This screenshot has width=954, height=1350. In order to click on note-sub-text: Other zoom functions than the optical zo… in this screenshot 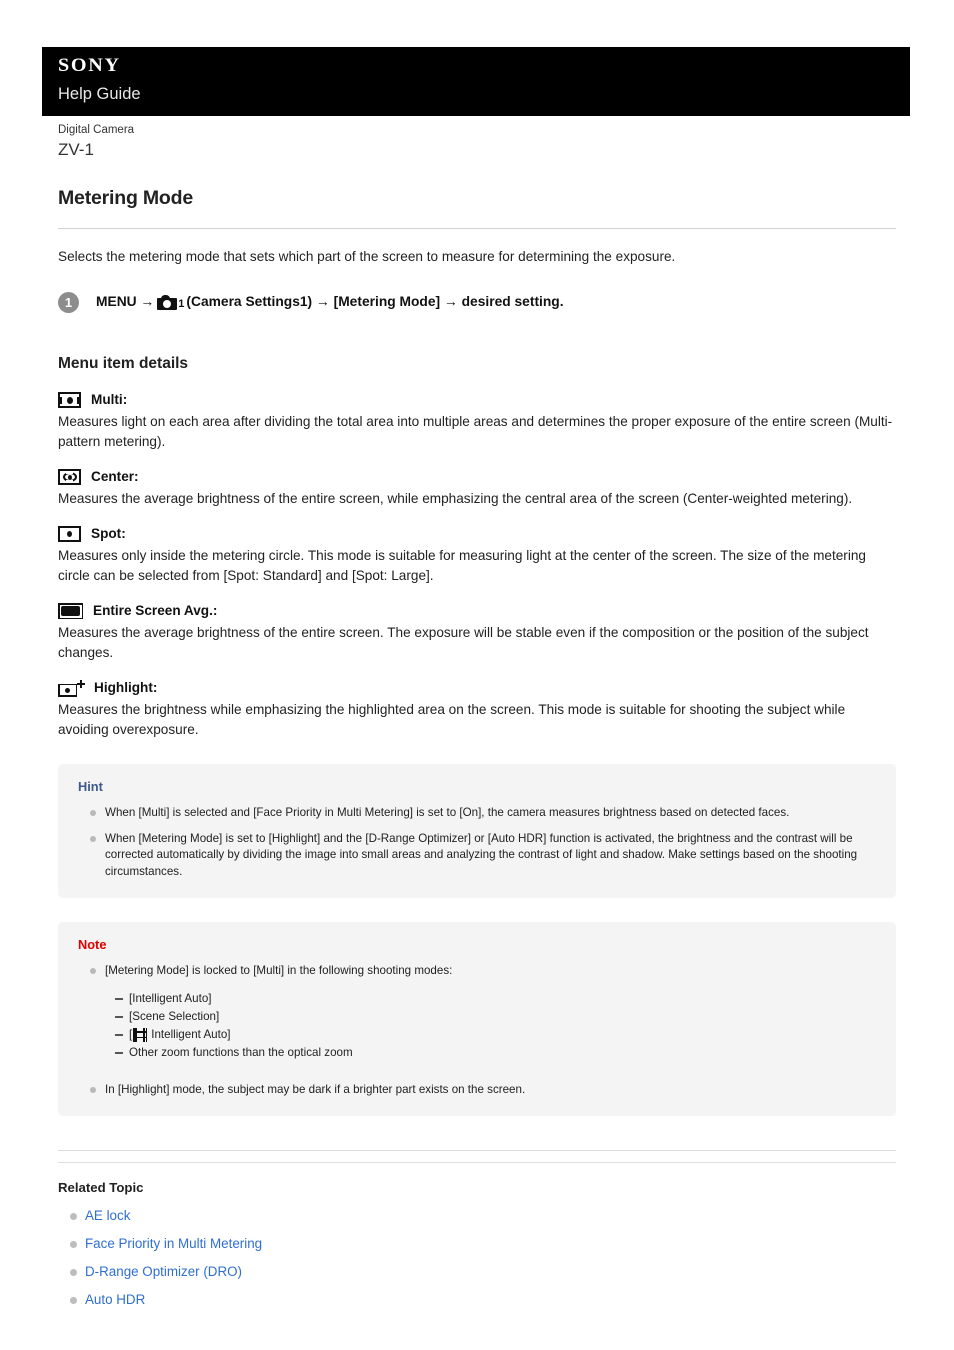, I will do `click(241, 1052)`.